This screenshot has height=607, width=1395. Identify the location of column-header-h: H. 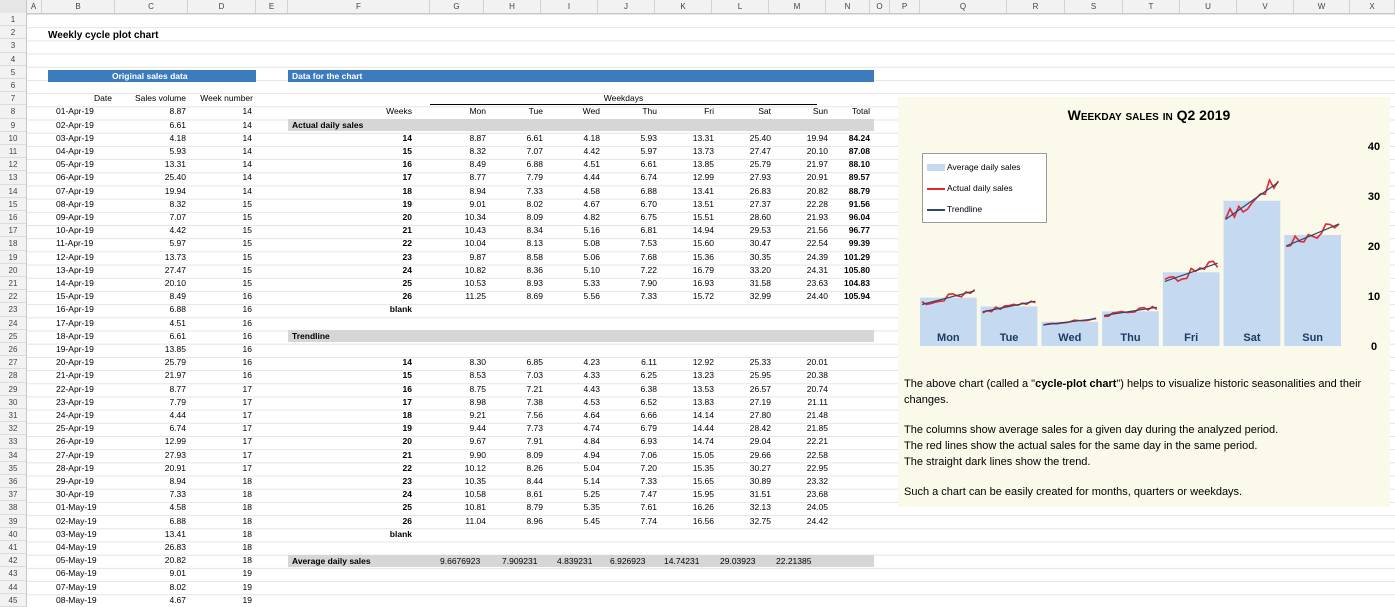
(512, 6).